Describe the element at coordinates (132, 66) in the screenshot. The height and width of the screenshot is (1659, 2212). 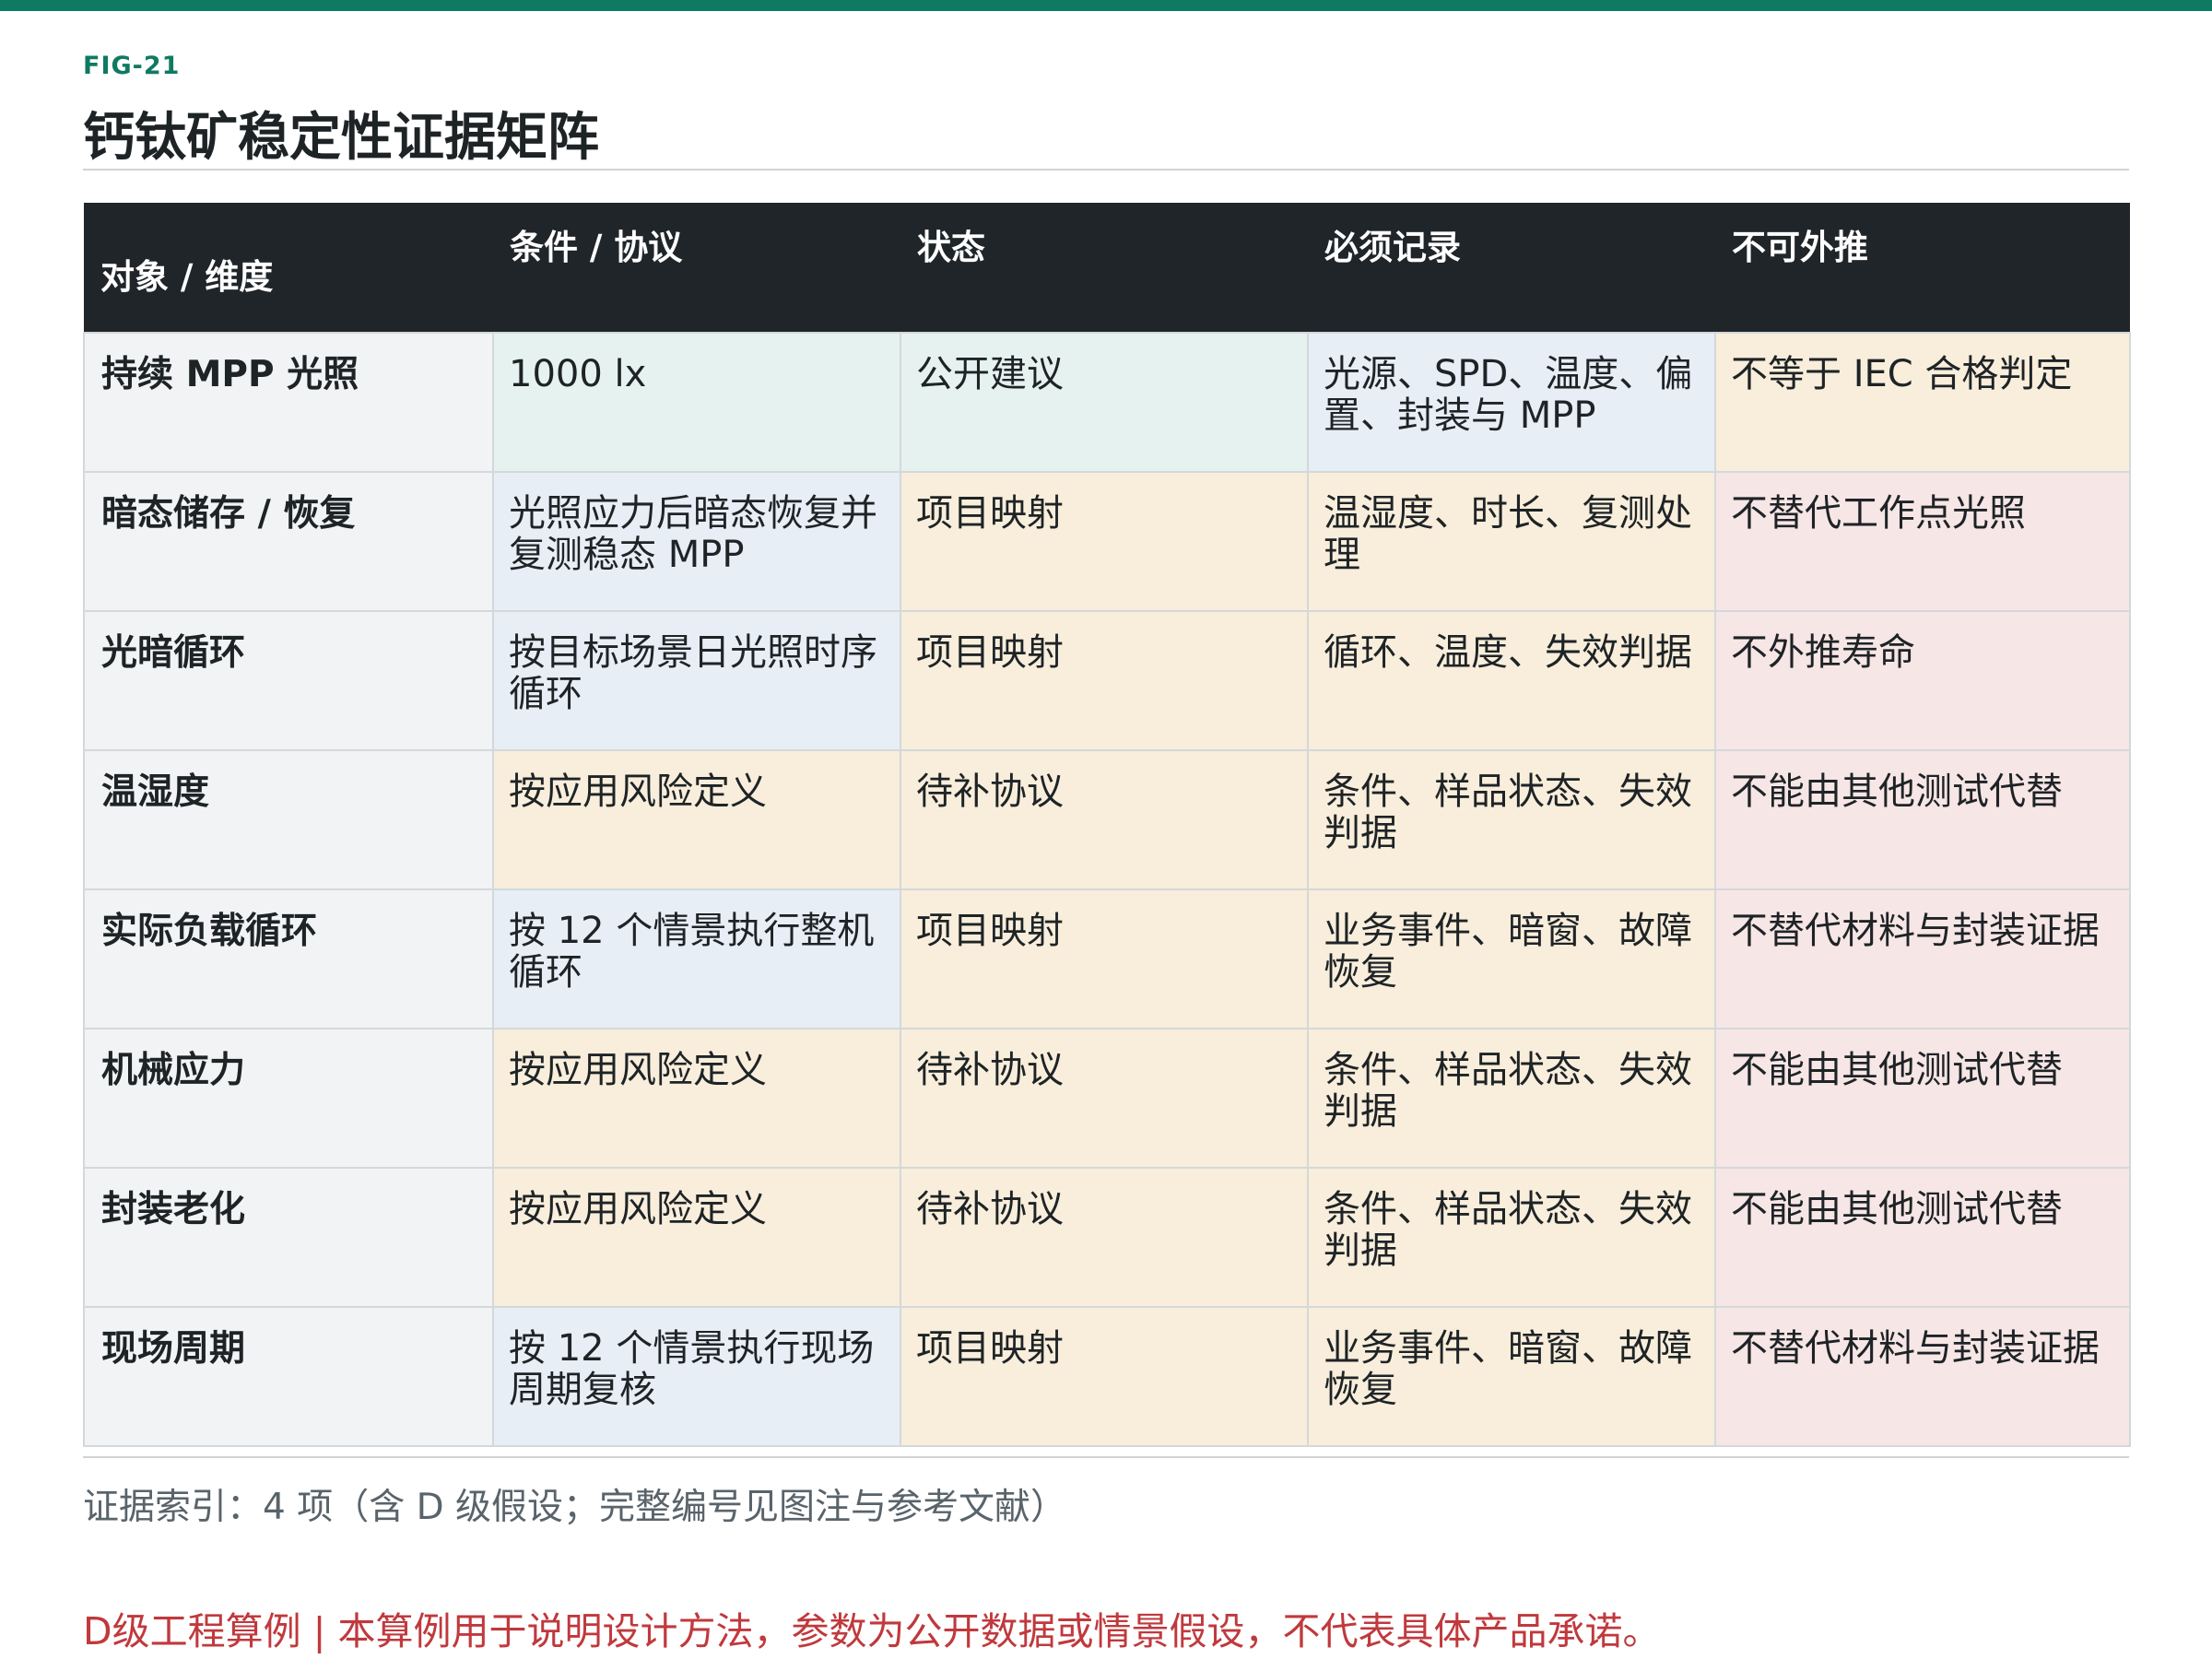
I see `figure-label: FIG-21` at that location.